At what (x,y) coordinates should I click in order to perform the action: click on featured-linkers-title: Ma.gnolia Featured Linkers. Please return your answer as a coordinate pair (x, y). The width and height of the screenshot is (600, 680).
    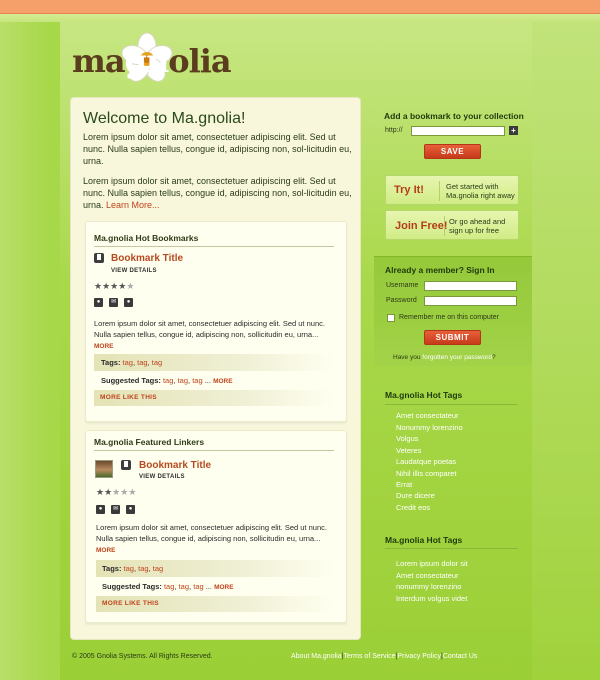
    Looking at the image, I should click on (149, 442).